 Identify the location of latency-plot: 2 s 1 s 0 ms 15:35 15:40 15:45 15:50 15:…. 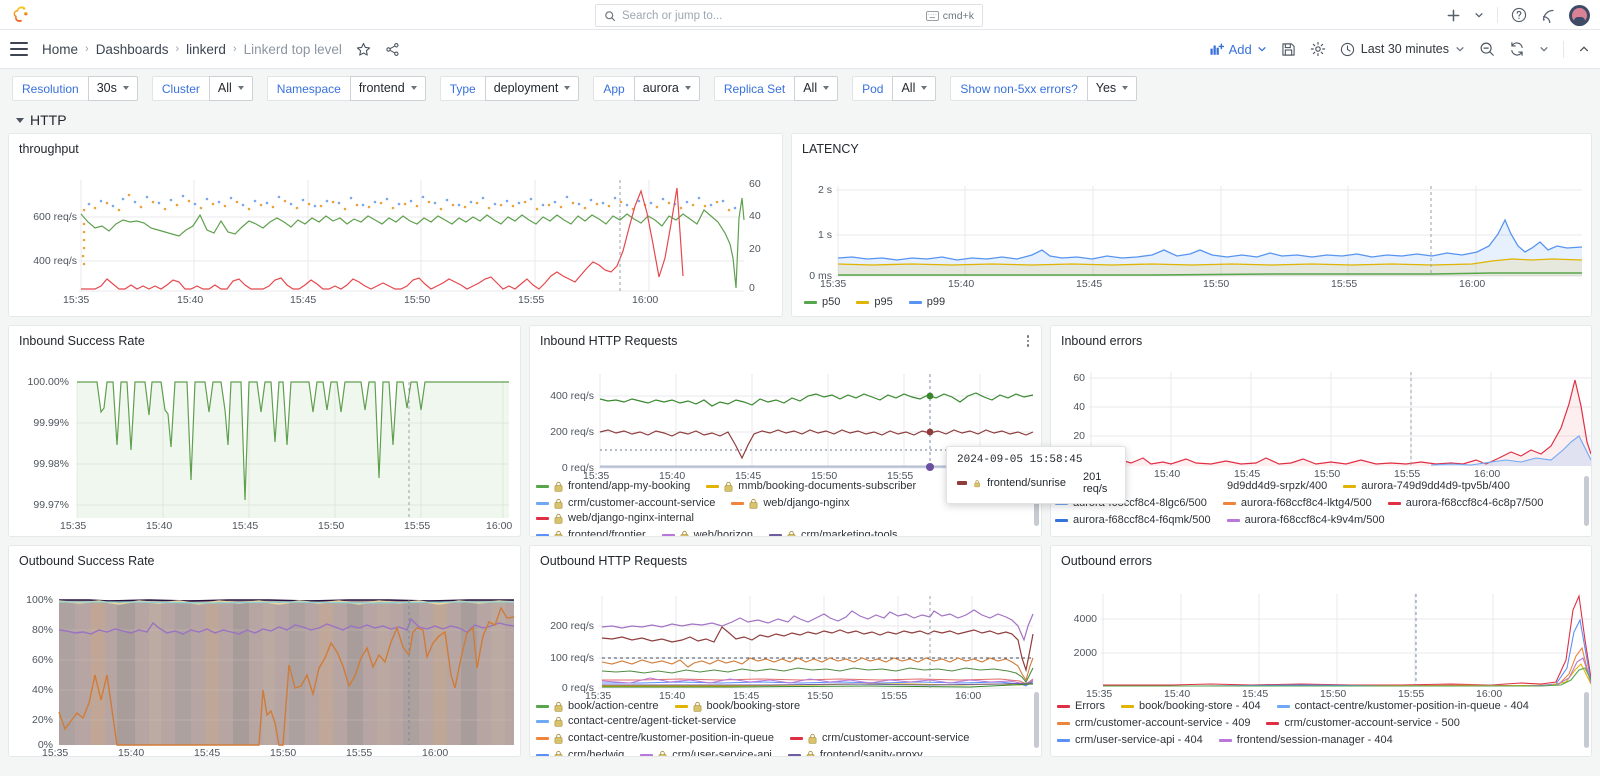
(1191, 224).